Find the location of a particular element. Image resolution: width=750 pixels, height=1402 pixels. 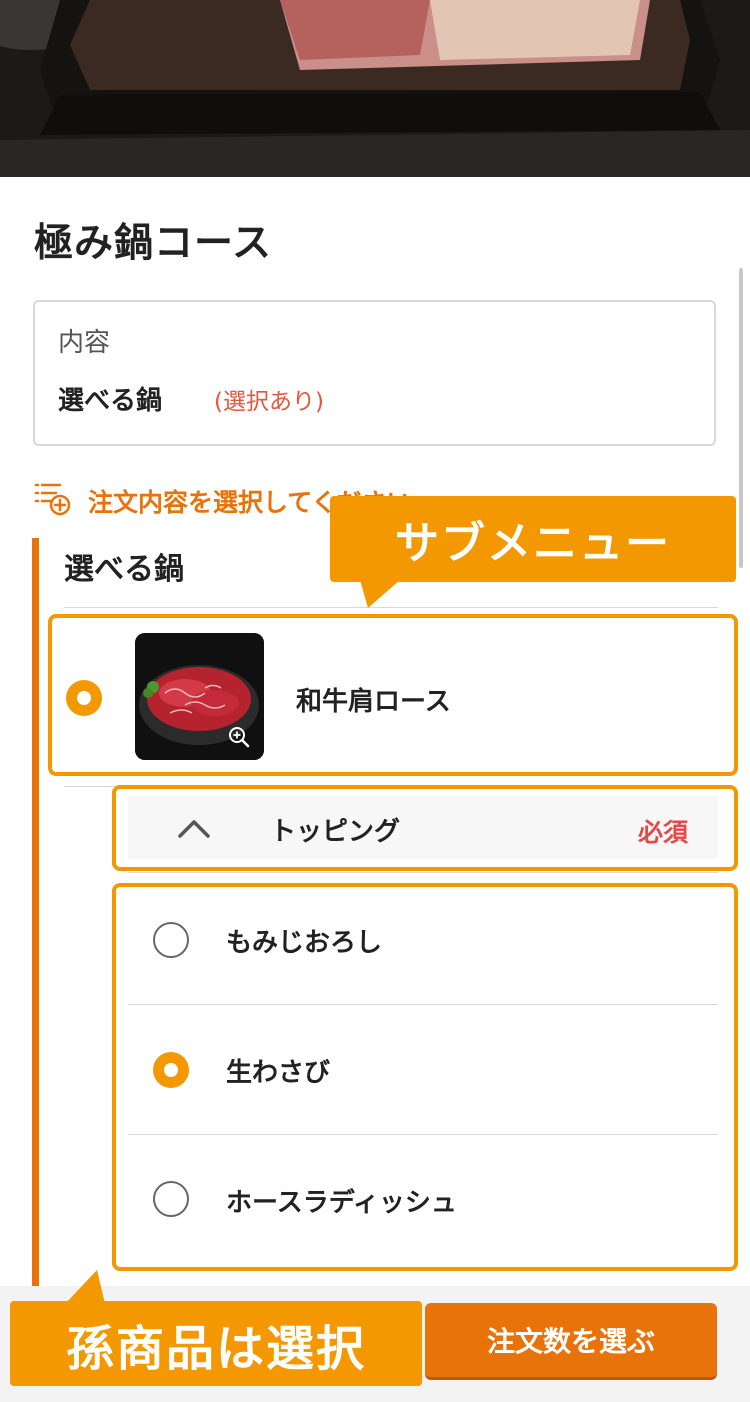

callout-submenu: サブメニュー is located at coordinates (533, 539).